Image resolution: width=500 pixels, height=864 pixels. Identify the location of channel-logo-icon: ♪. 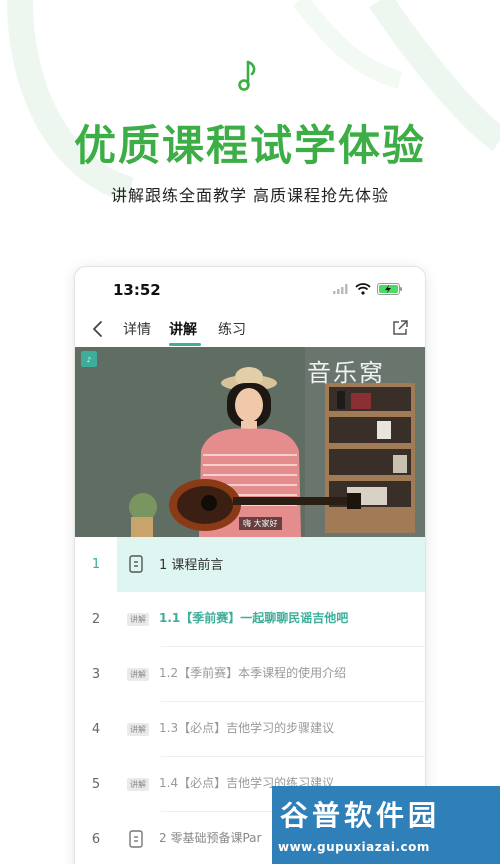
(89, 359).